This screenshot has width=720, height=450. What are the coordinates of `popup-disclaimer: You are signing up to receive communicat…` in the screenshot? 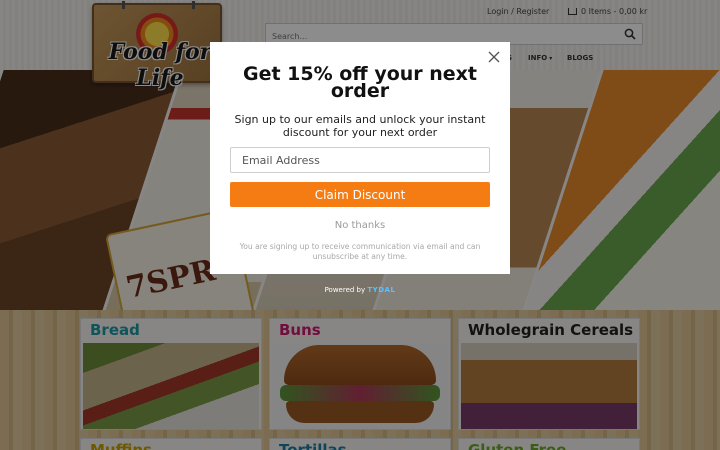 It's located at (360, 251).